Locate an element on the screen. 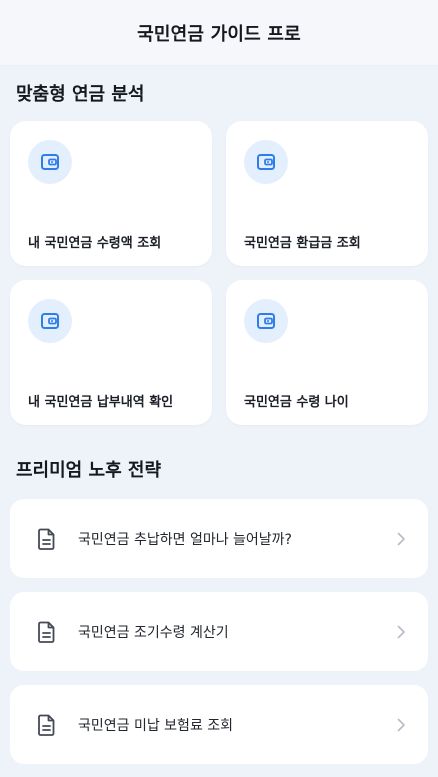 The width and height of the screenshot is (438, 777). card-payment-history: 내 국민연금 납부내역 확인 is located at coordinates (111, 352).